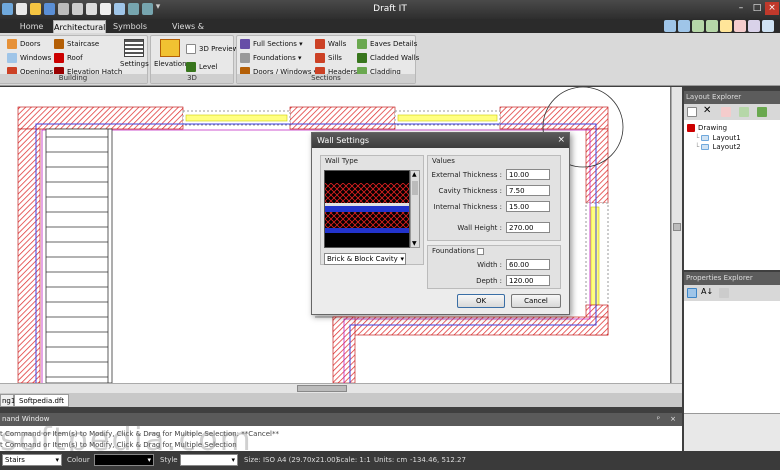  I want to click on sills-button: Sills, so click(328, 58).